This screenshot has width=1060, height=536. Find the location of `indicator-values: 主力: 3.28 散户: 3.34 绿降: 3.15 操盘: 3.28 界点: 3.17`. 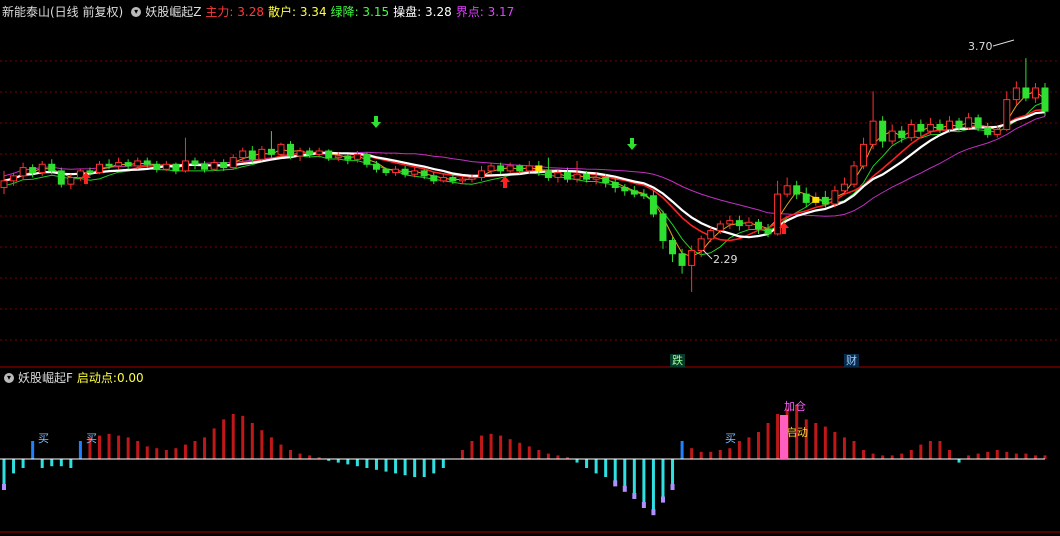

indicator-values: 主力: 3.28 散户: 3.34 绿降: 3.15 操盘: 3.28 界点: 3.17 is located at coordinates (361, 12).